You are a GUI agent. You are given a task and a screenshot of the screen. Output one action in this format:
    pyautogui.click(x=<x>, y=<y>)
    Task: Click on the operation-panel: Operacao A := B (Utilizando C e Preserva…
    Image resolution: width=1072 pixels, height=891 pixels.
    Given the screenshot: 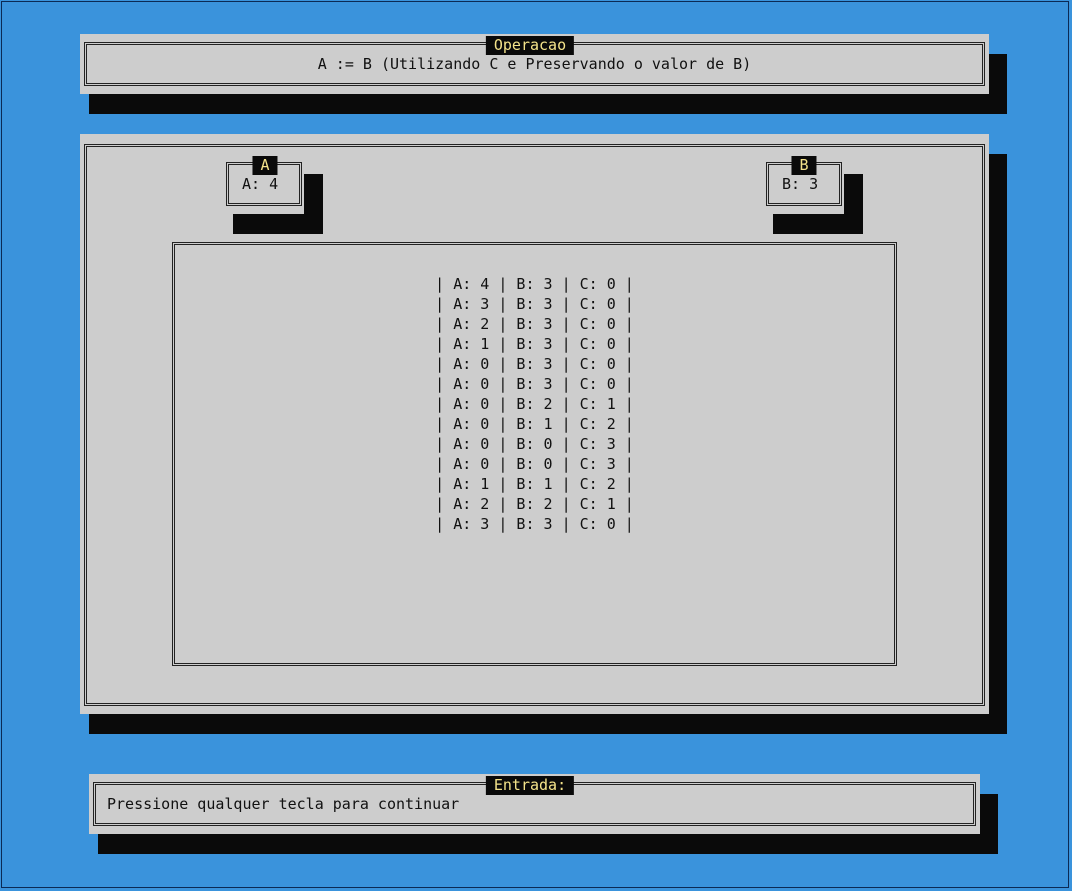 What is the action you would take?
    pyautogui.click(x=534, y=64)
    